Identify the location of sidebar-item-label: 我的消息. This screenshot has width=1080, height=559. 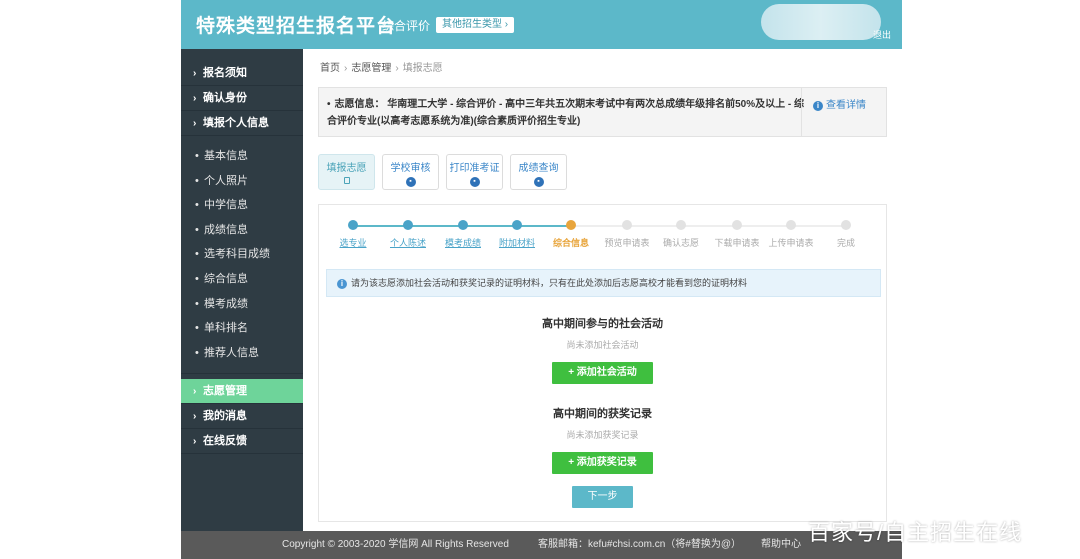
(225, 416).